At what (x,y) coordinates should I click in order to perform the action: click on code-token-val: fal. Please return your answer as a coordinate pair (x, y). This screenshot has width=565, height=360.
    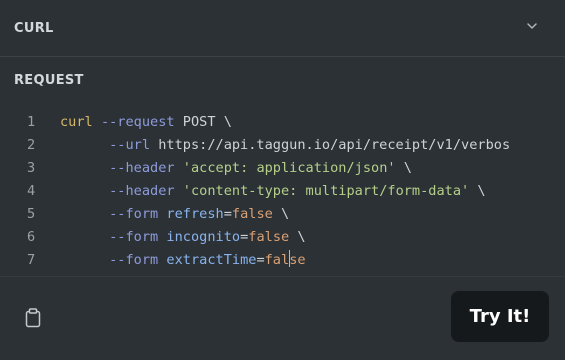
    Looking at the image, I should click on (277, 260).